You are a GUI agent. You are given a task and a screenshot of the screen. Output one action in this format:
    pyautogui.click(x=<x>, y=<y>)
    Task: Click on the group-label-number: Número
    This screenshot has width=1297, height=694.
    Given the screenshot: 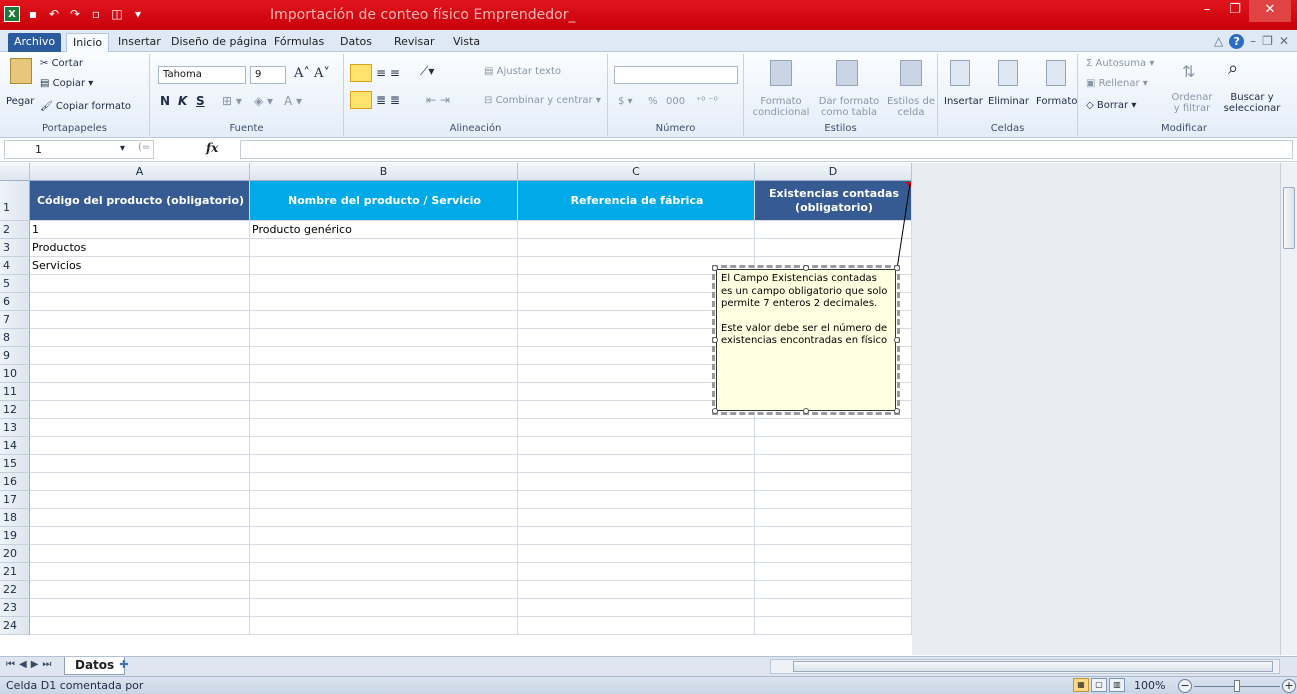 What is the action you would take?
    pyautogui.click(x=675, y=128)
    